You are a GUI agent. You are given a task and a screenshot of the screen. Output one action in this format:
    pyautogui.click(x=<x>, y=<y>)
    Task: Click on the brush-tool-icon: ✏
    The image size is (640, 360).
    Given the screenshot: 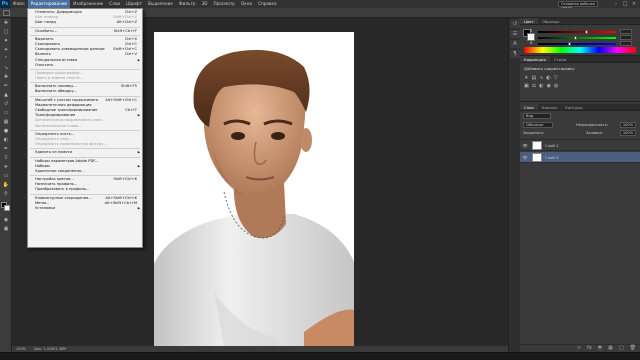 What is the action you would take?
    pyautogui.click(x=6, y=86)
    